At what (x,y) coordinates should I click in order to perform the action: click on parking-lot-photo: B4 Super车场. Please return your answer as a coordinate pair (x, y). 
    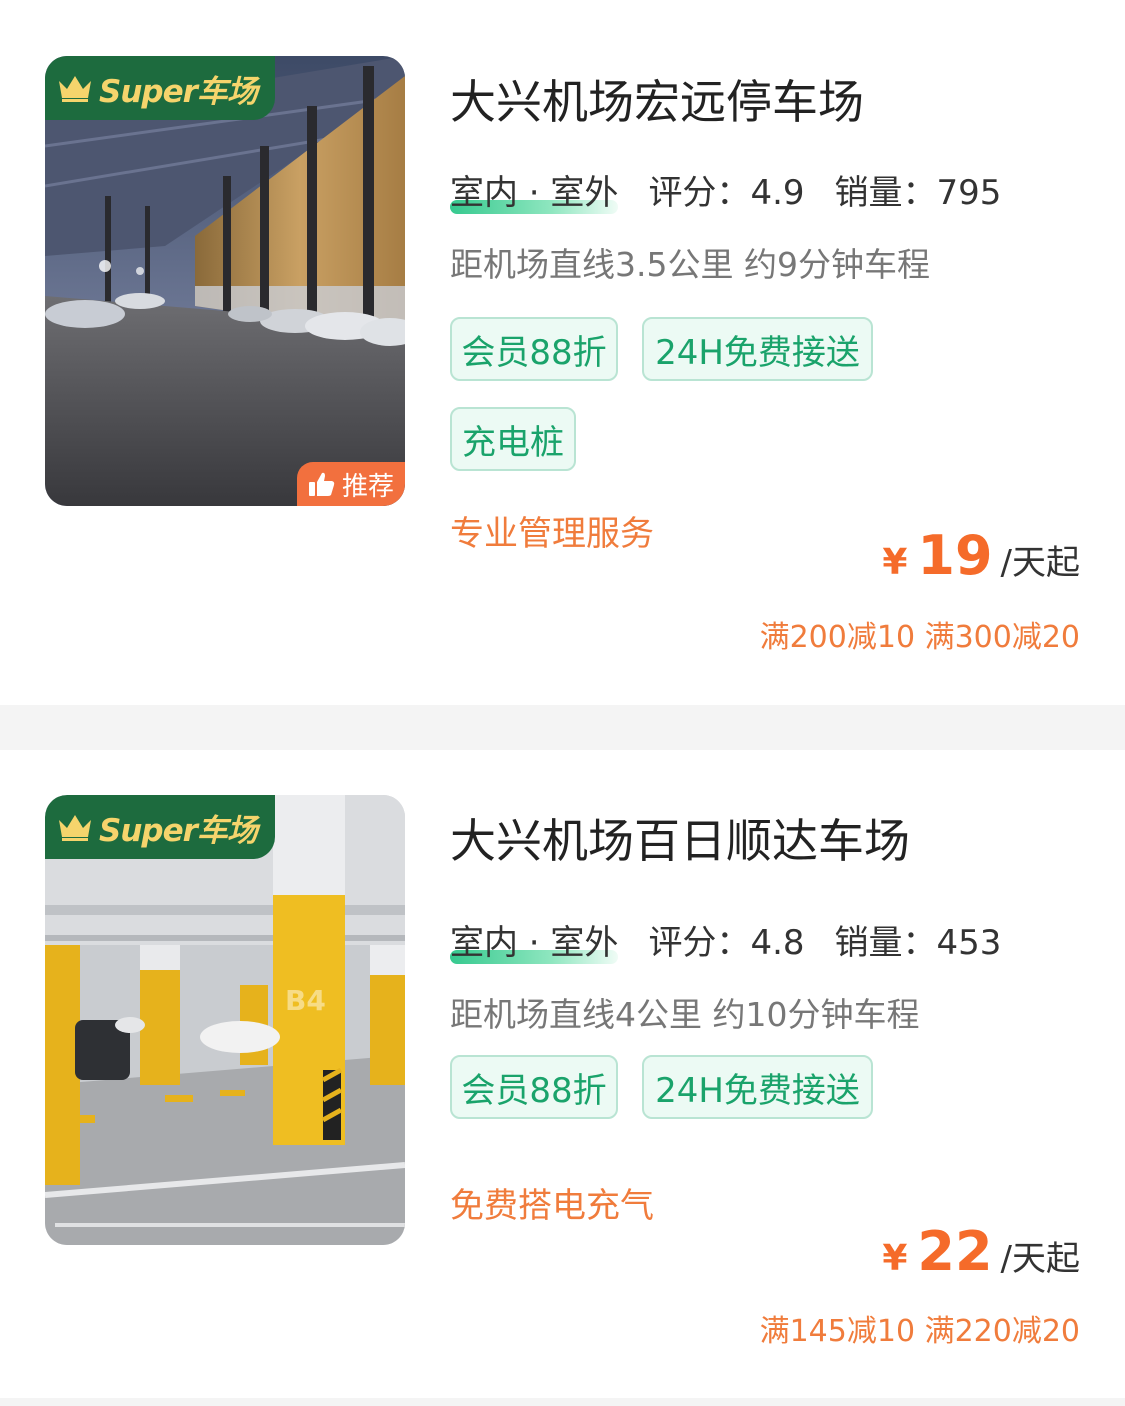
    Looking at the image, I should click on (225, 1020).